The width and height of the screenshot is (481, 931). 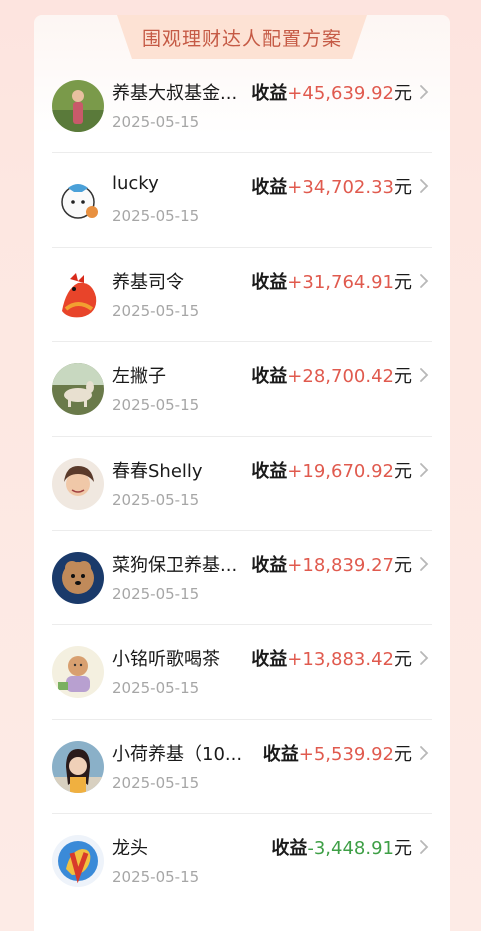 I want to click on earning-value: -3,448.91, so click(x=350, y=849).